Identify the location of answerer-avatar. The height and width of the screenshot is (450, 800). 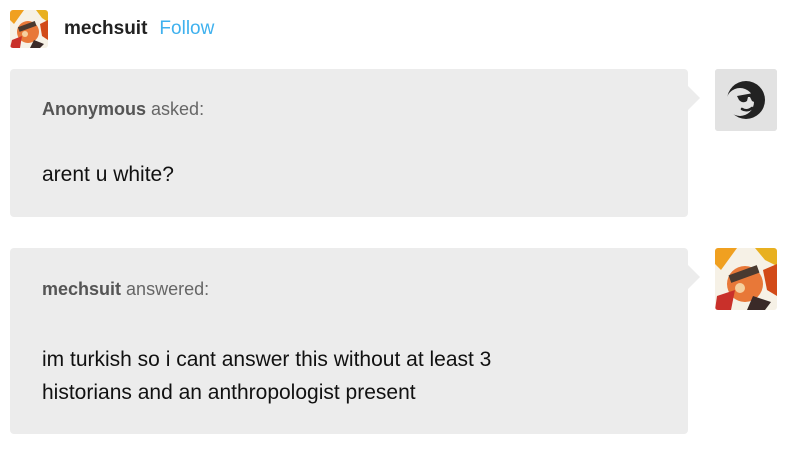
(746, 279).